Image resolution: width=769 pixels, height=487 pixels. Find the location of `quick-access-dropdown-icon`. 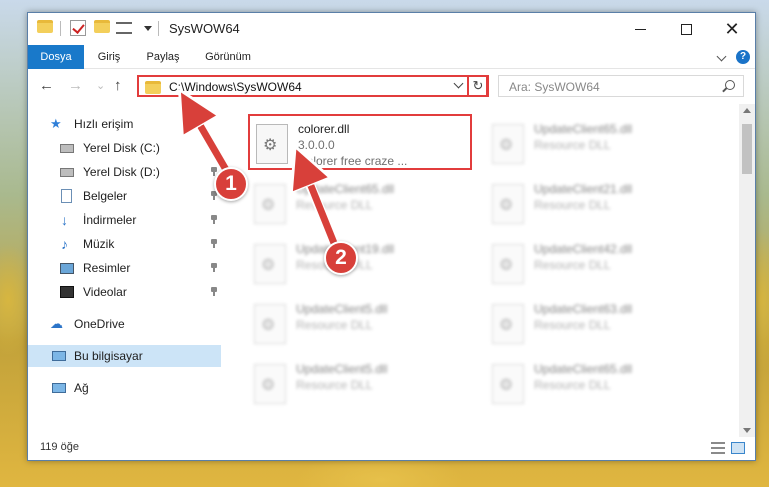

quick-access-dropdown-icon is located at coordinates (148, 28).